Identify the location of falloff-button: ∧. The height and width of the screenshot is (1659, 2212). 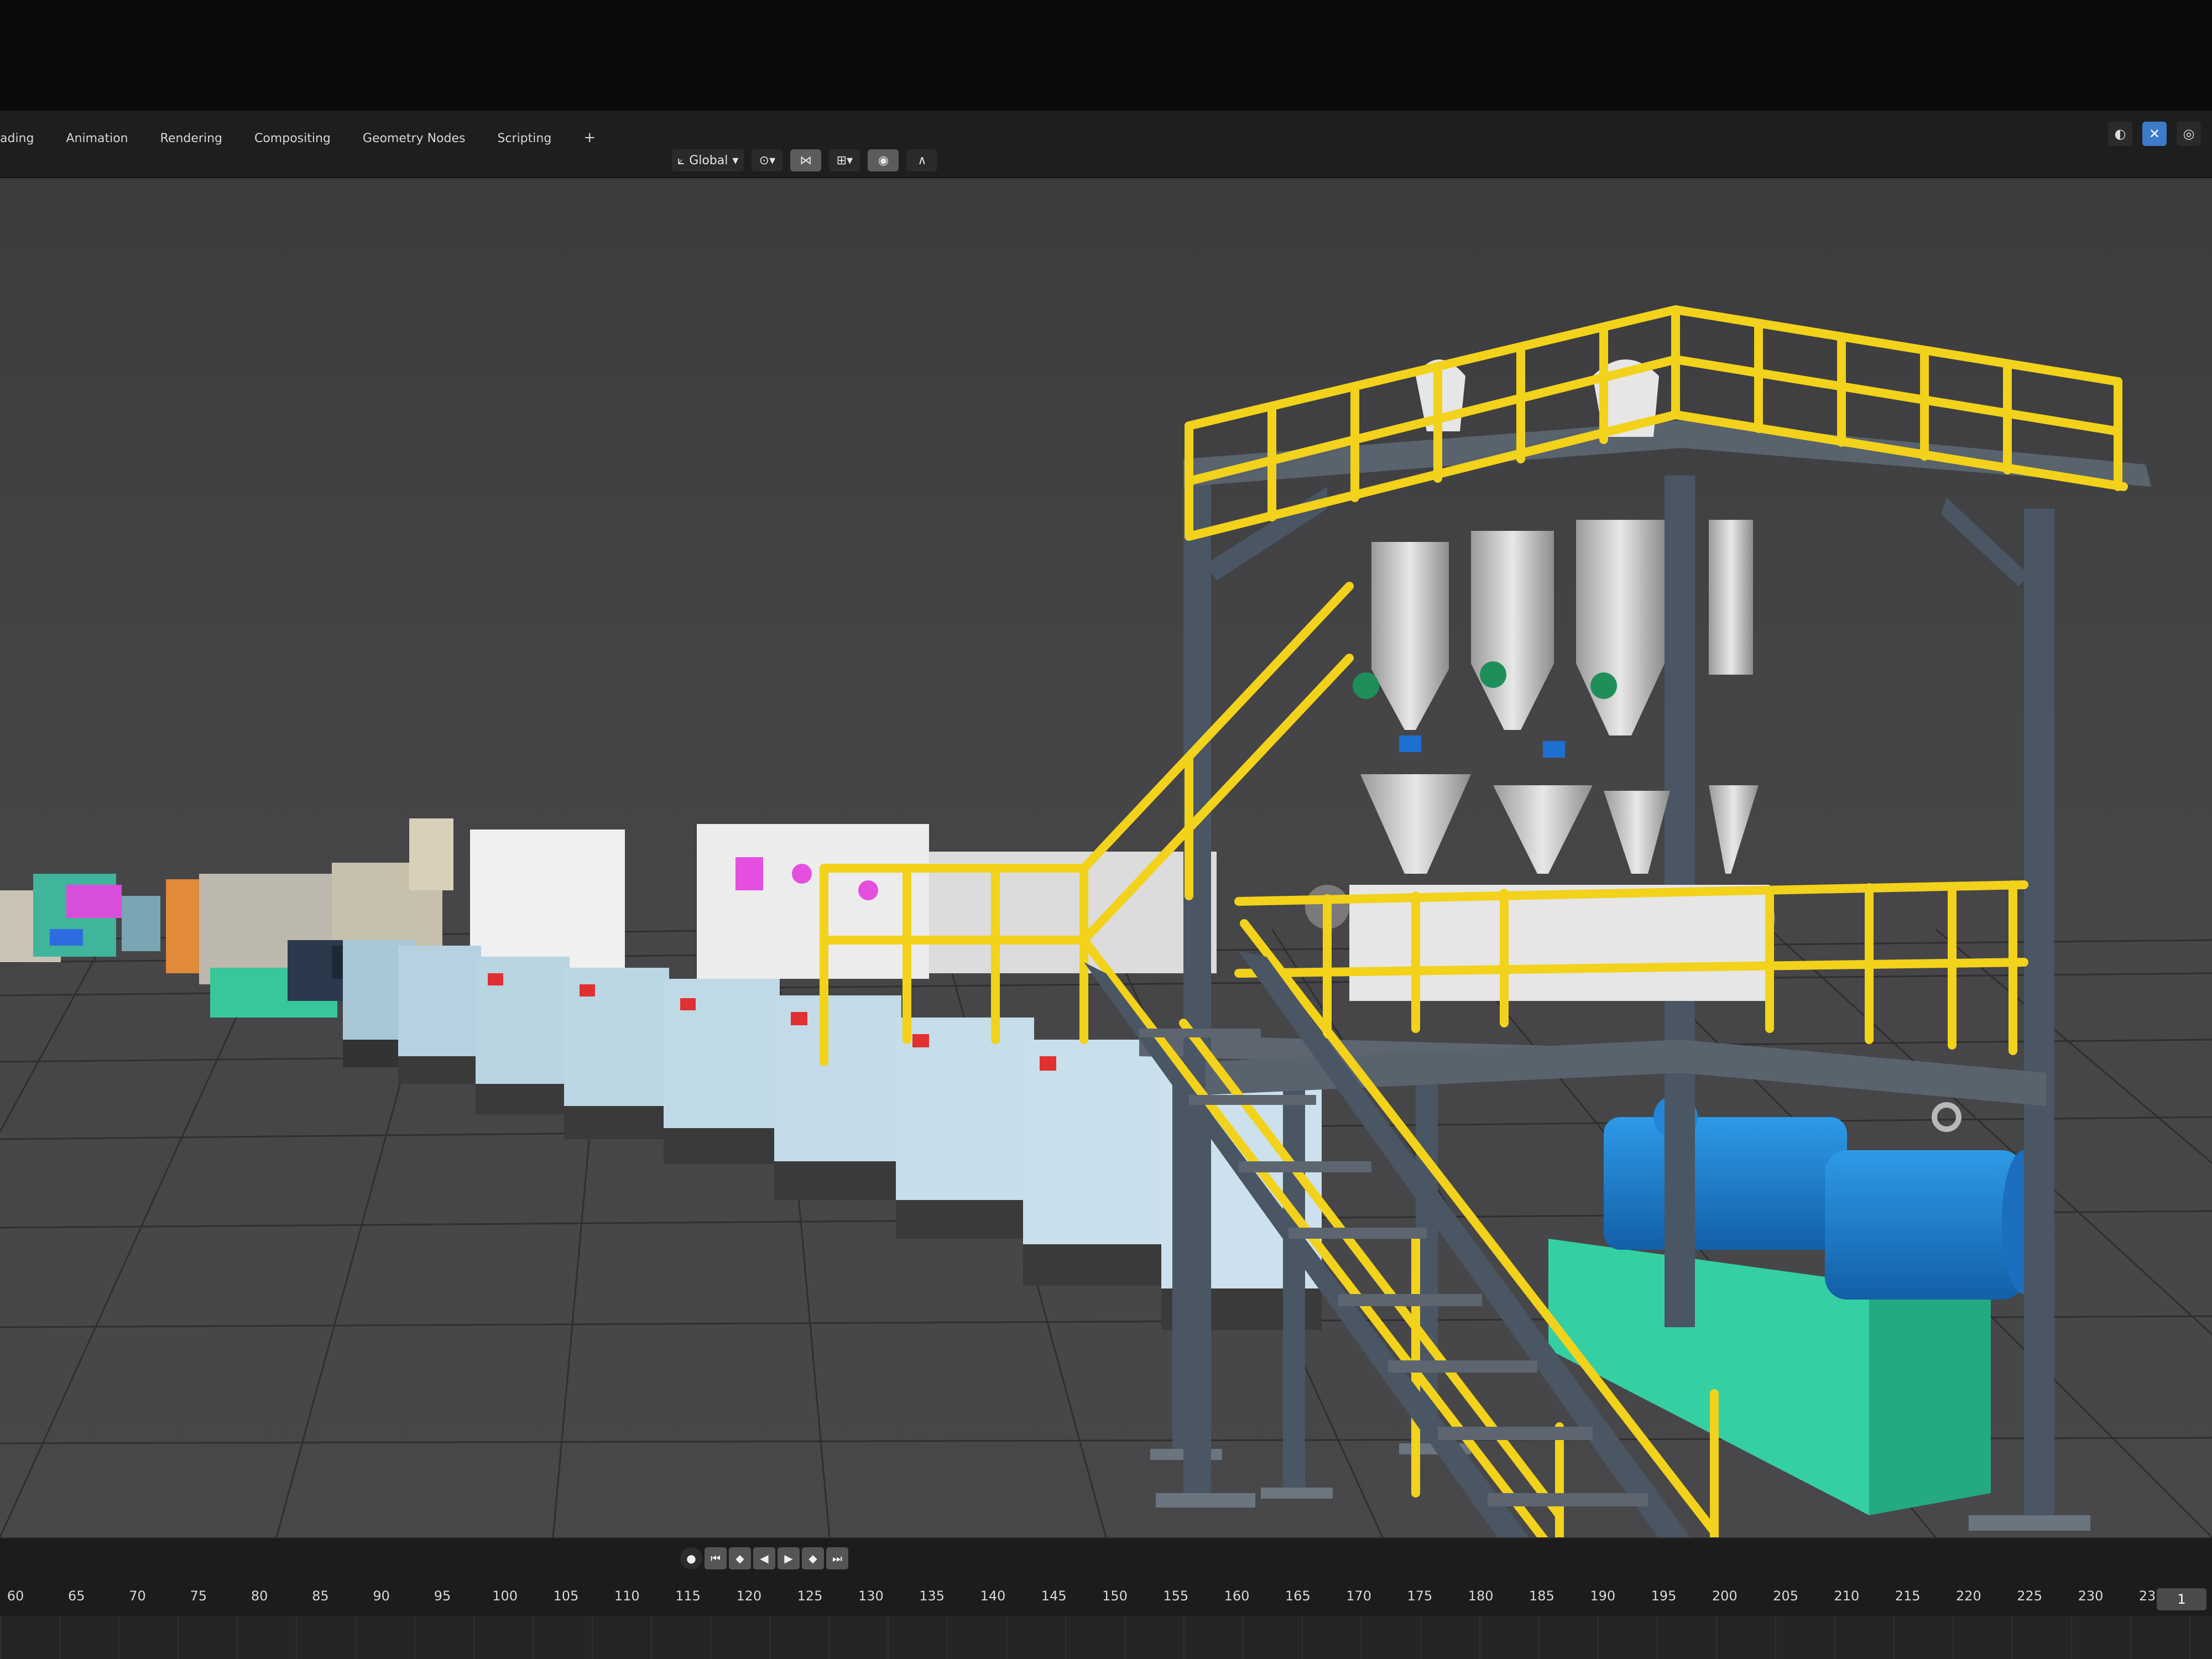
(922, 160).